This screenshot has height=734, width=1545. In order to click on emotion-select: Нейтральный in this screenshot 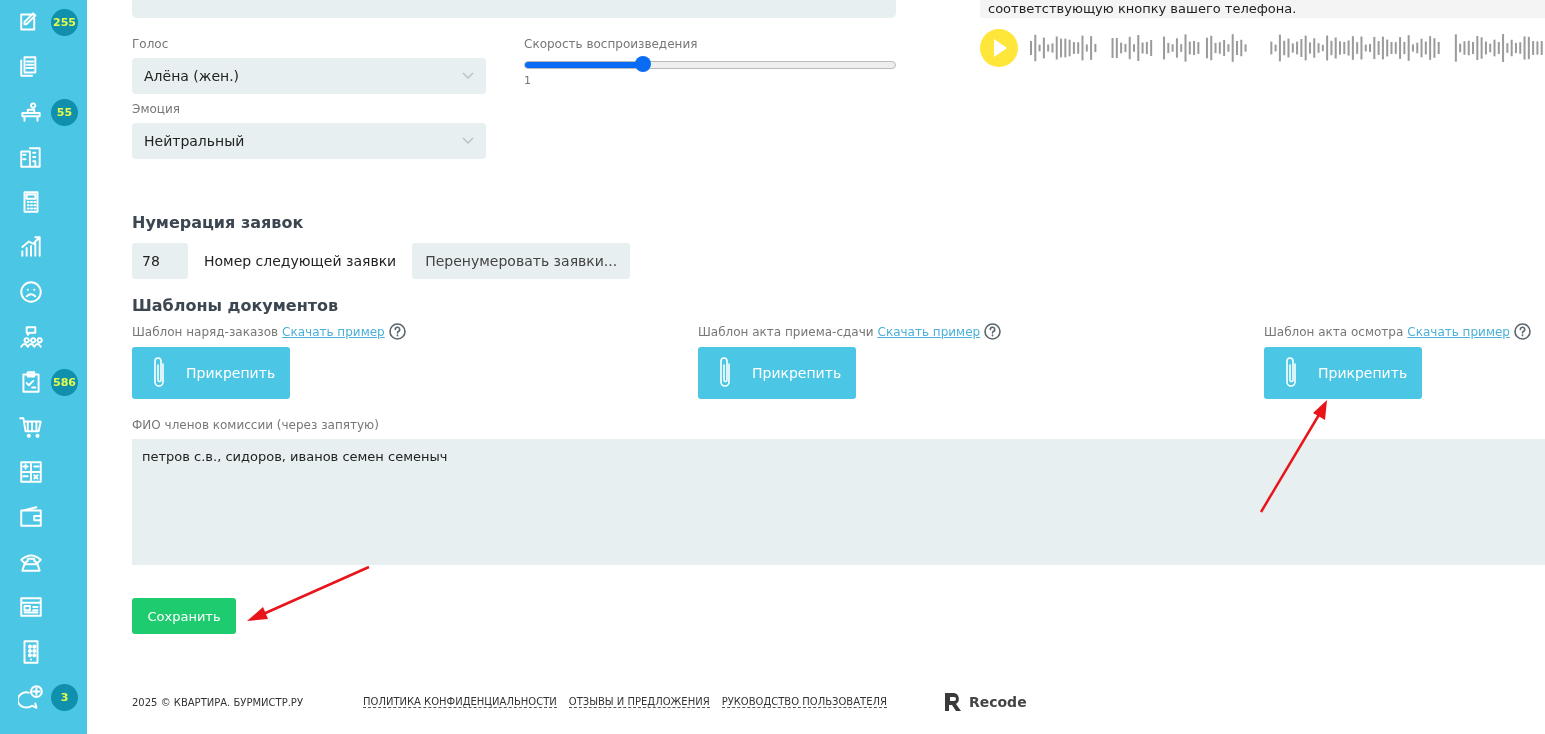, I will do `click(309, 141)`.